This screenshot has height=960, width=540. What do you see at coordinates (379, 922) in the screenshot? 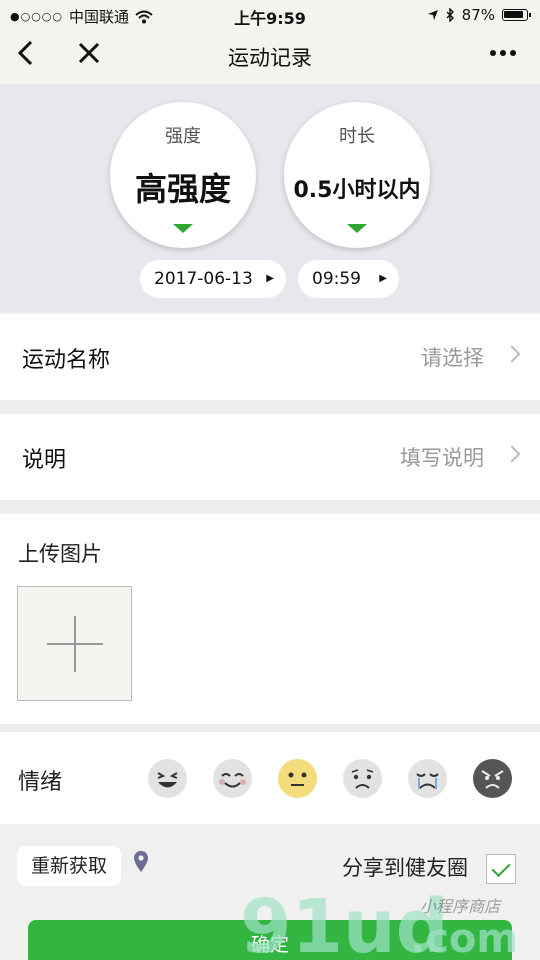
I see `watermark-logo: 91ud .com 小程序商店` at bounding box center [379, 922].